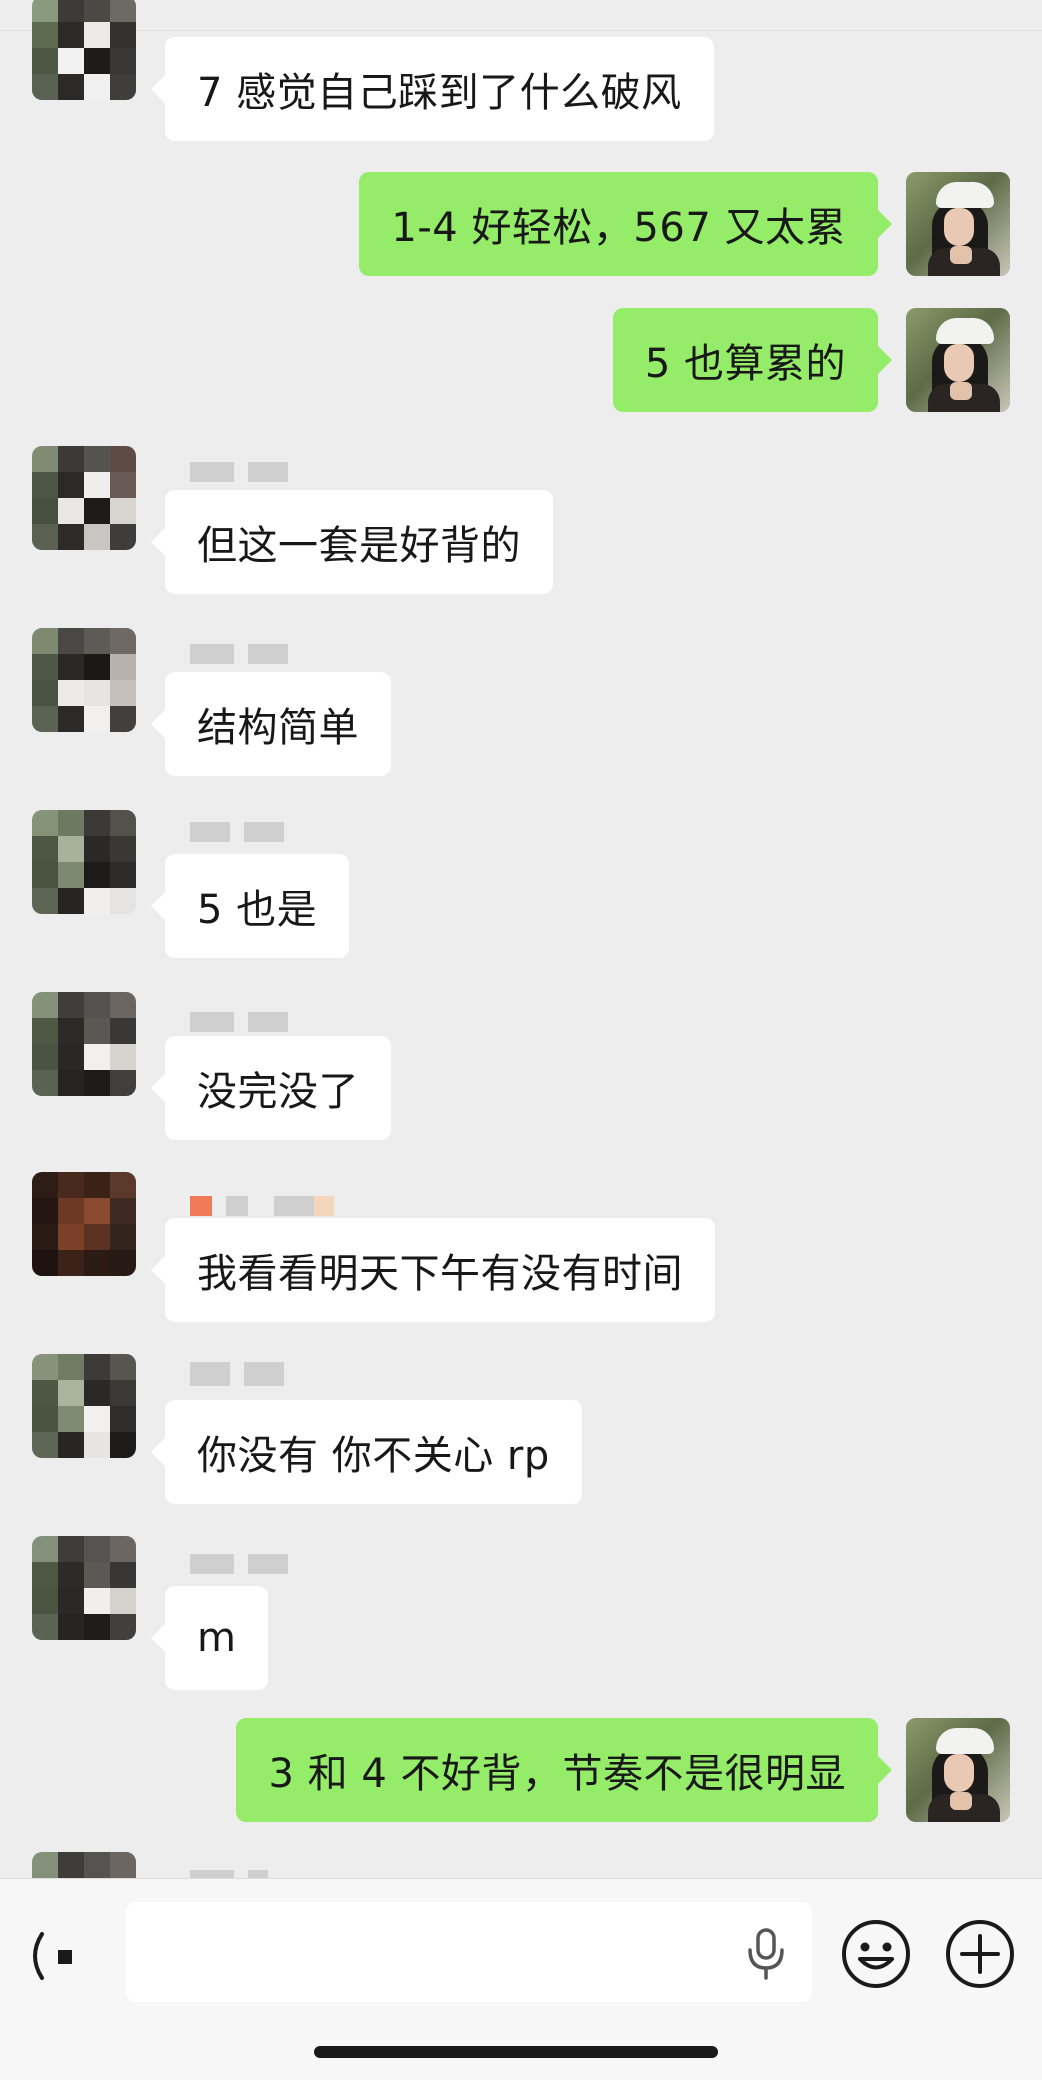 This screenshot has height=2080, width=1042. I want to click on message-bubble: 我看看明天下午有没有时间, so click(433, 1270).